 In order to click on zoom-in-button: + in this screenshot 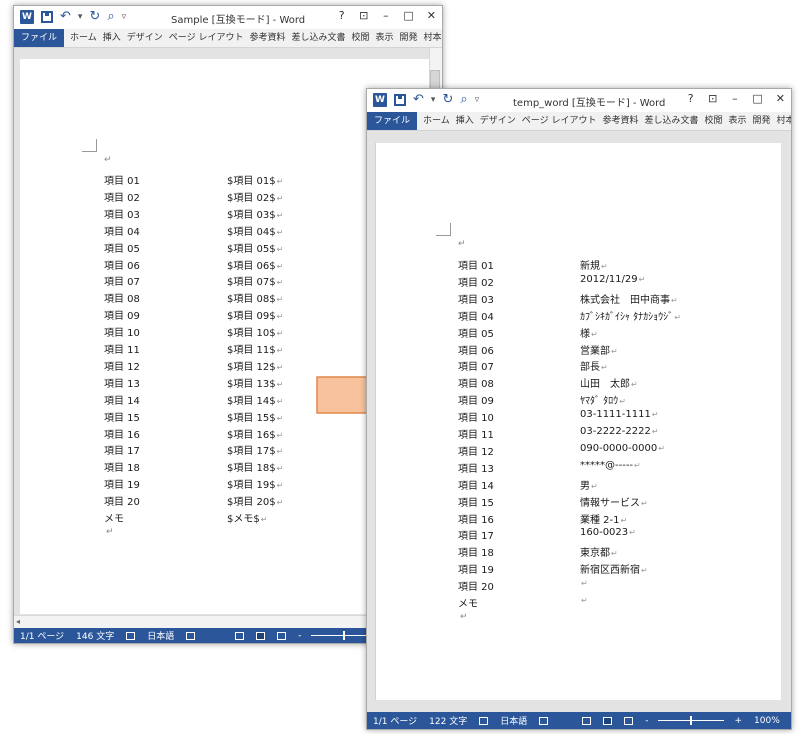, I will do `click(738, 721)`.